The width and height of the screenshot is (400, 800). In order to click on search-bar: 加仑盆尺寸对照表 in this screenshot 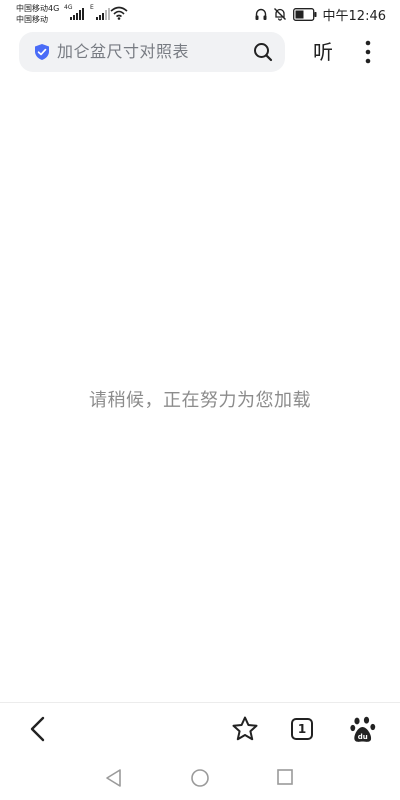, I will do `click(152, 52)`.